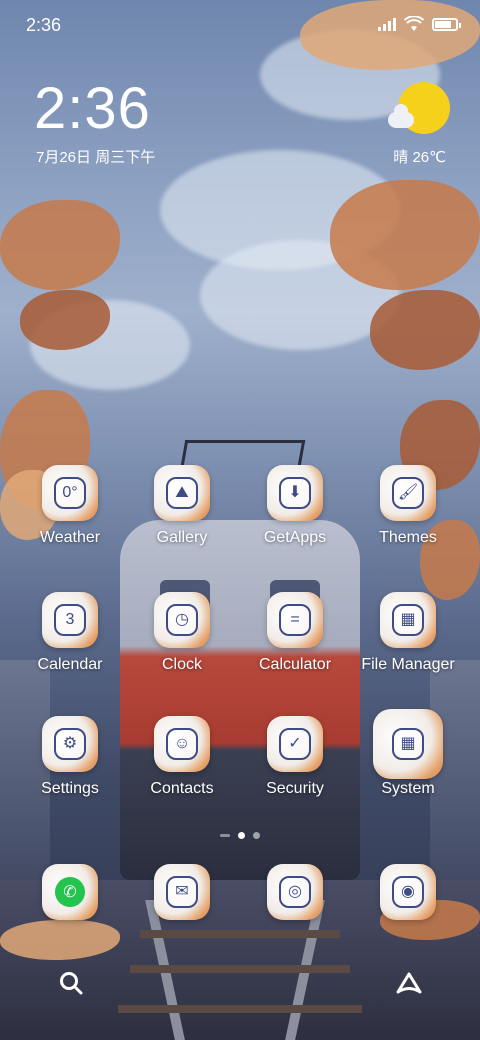 This screenshot has width=480, height=1040. I want to click on contacts-icon: ☺, so click(182, 744).